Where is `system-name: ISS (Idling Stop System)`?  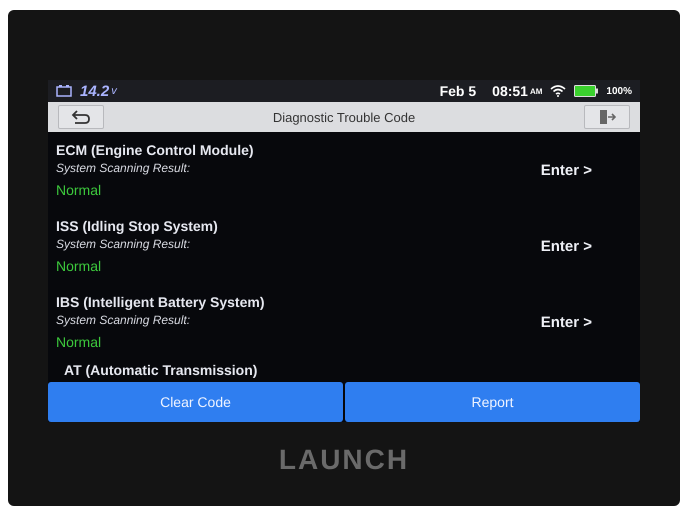
system-name: ISS (Idling Stop System) is located at coordinates (137, 226).